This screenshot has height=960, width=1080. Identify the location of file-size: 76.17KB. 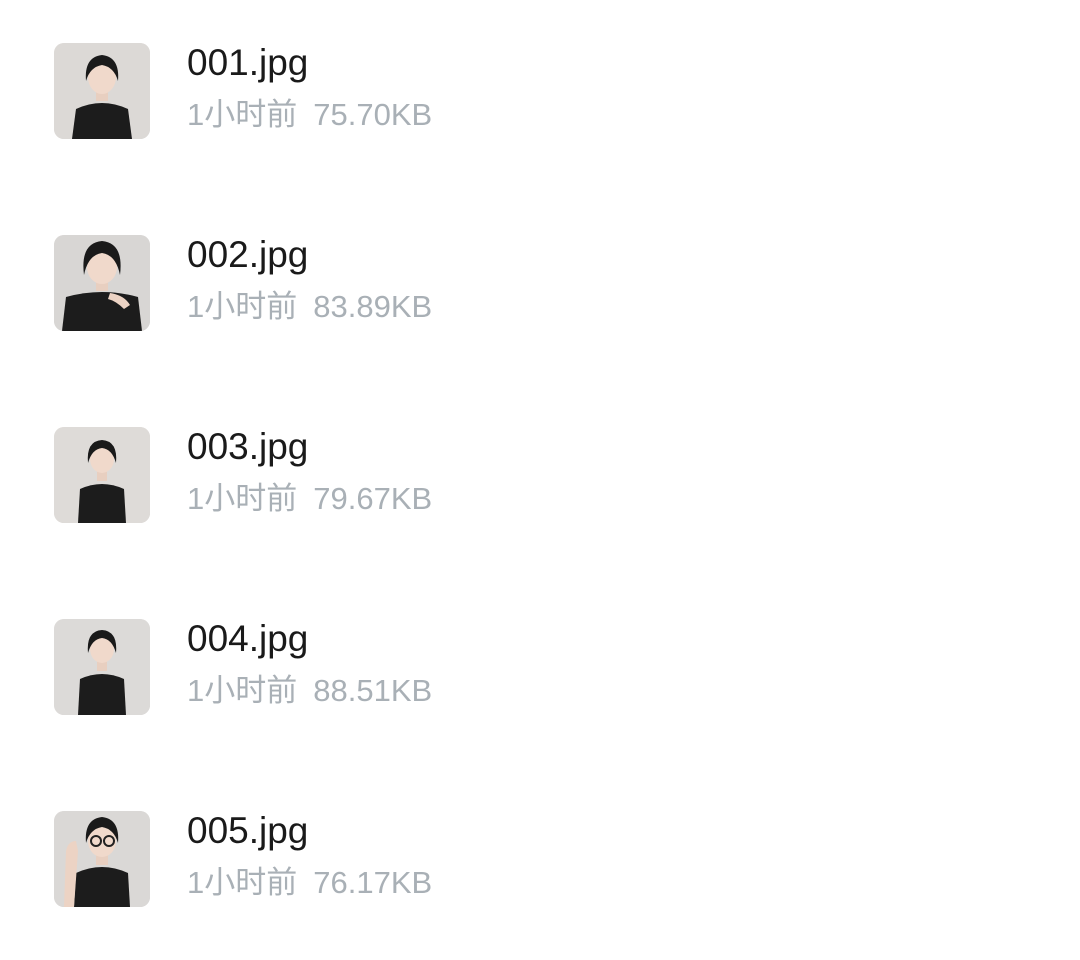
(373, 882).